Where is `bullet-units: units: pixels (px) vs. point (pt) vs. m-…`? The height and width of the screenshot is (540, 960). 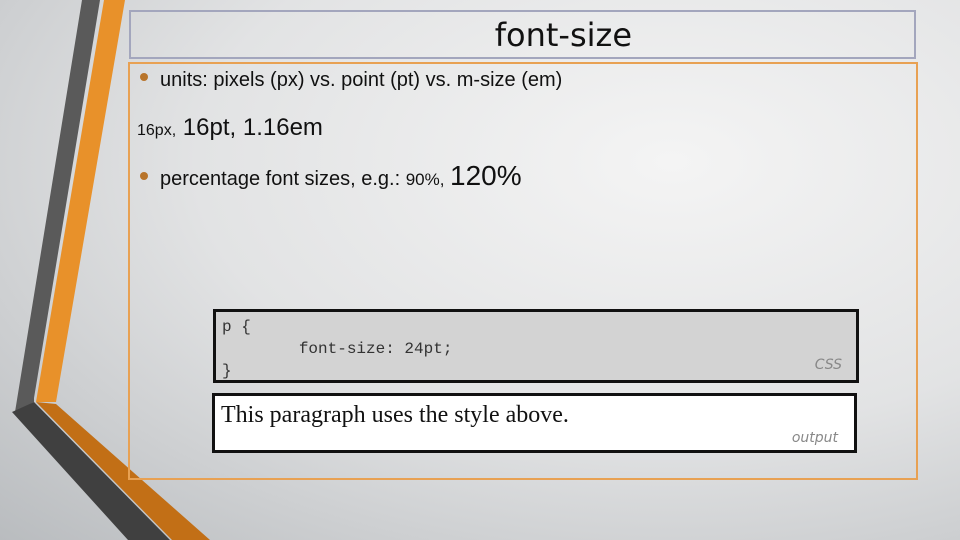
bullet-units: units: pixels (px) vs. point (pt) vs. m-… is located at coordinates (351, 80).